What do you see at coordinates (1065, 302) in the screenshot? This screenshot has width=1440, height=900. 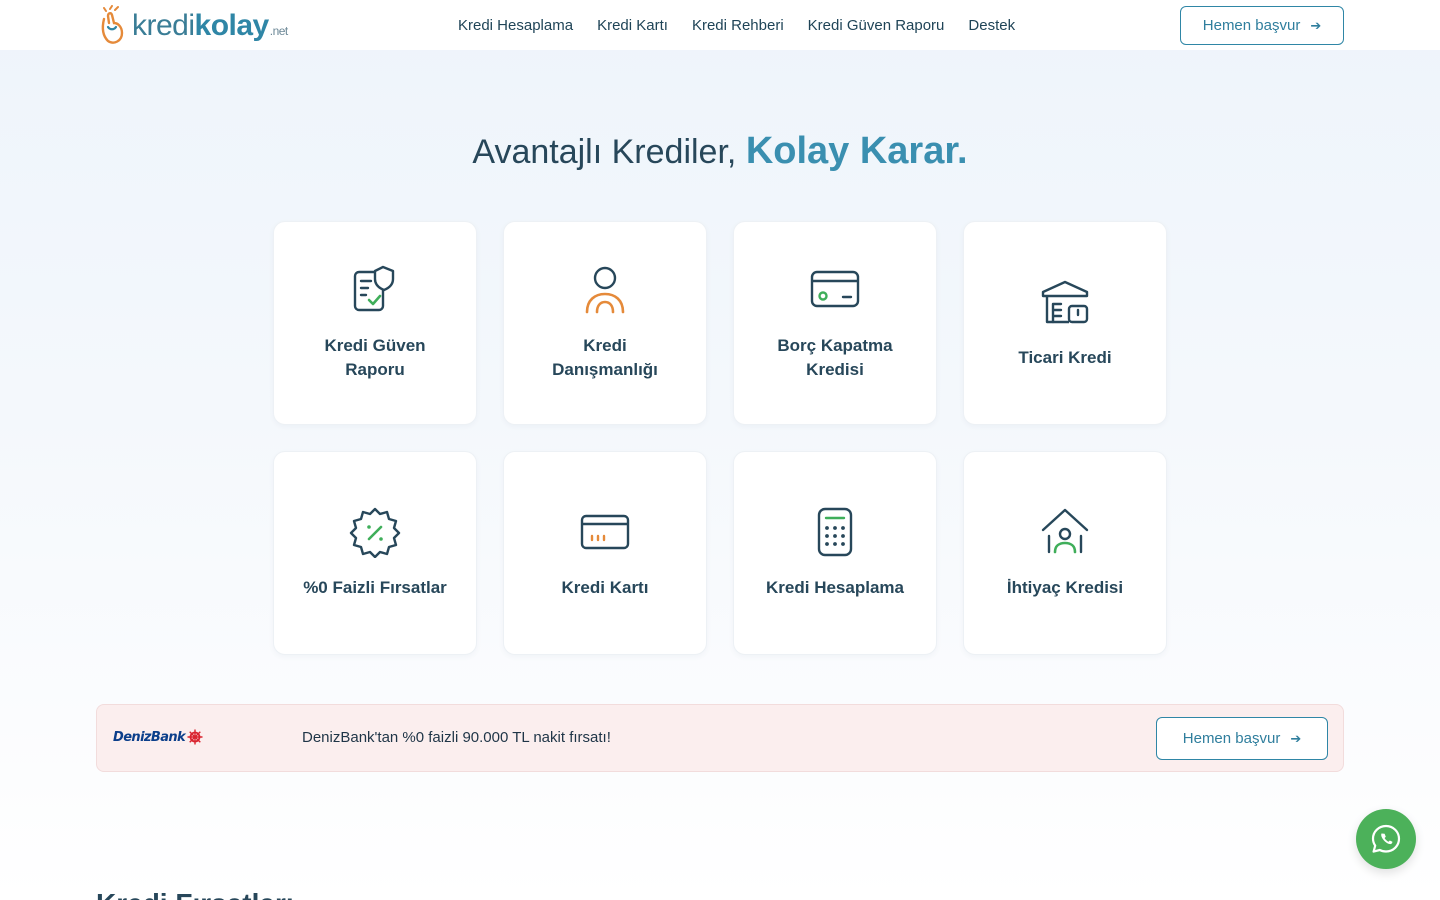 I see `commercial-building-icon` at bounding box center [1065, 302].